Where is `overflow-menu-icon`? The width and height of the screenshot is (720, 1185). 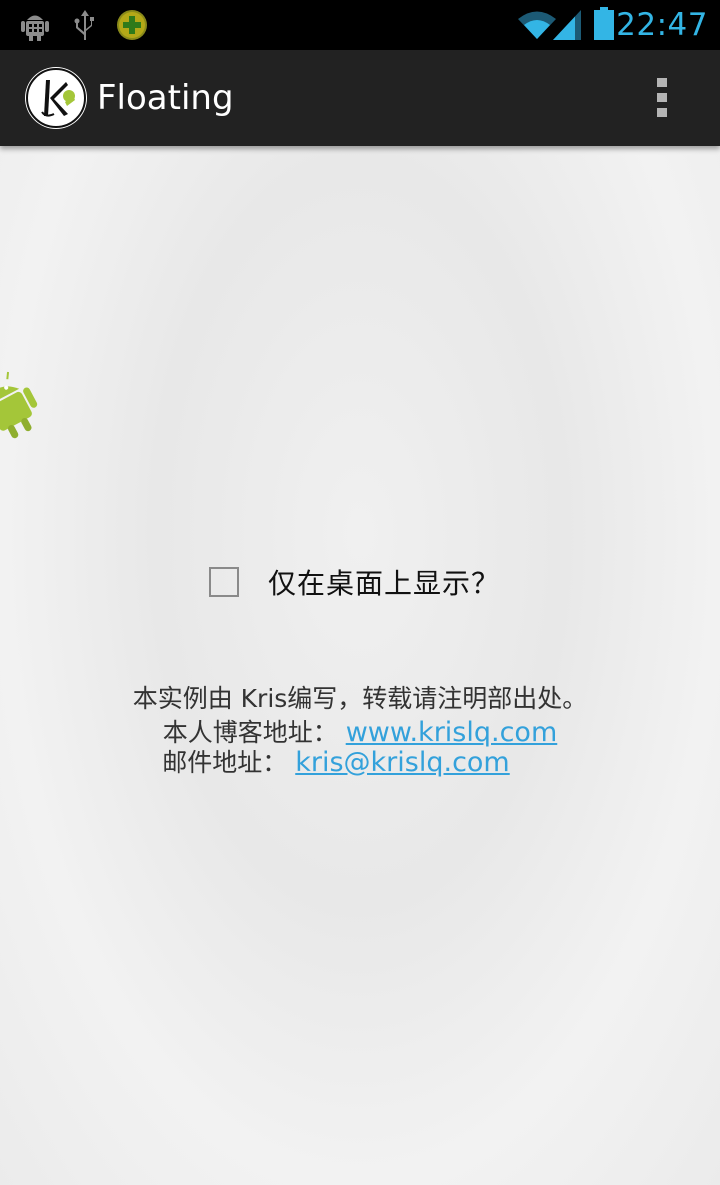
overflow-menu-icon is located at coordinates (663, 98).